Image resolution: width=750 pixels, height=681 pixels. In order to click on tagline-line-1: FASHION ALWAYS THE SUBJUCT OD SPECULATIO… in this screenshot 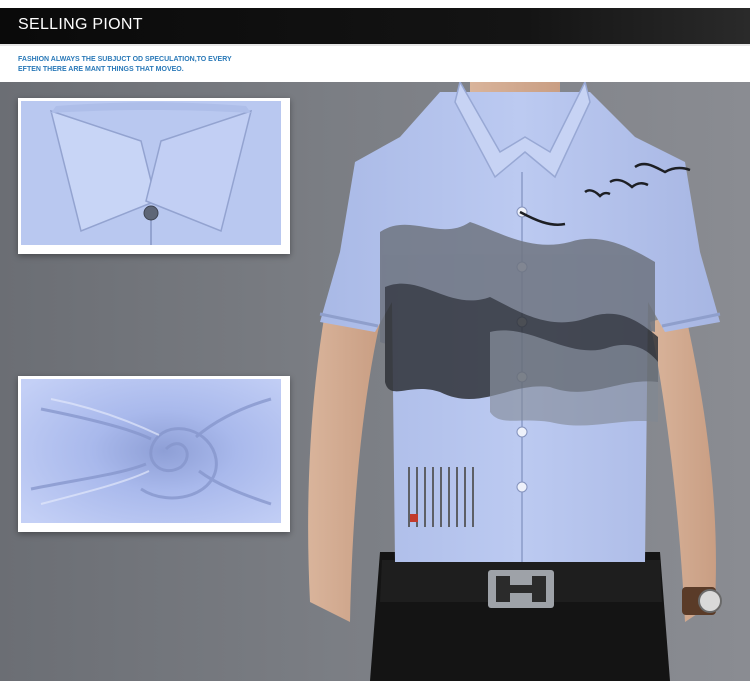, I will do `click(125, 59)`.